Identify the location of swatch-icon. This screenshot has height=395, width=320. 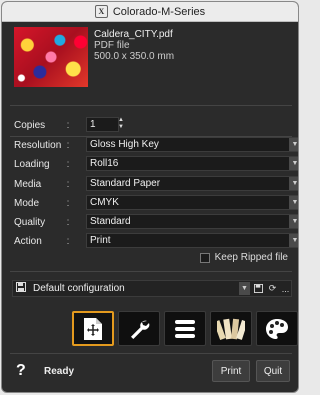
(231, 329).